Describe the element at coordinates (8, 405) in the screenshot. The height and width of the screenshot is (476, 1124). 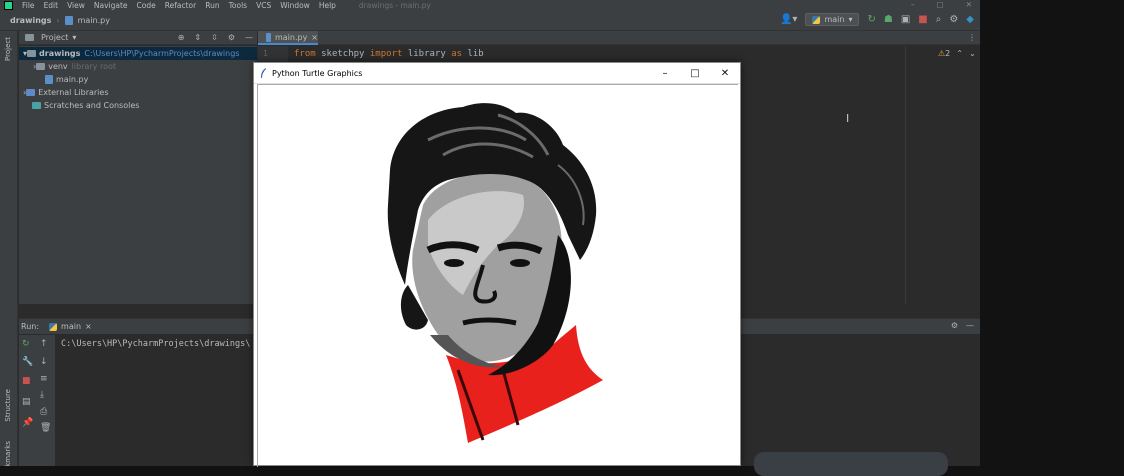
I see `structure-tool-tab: Structure` at that location.